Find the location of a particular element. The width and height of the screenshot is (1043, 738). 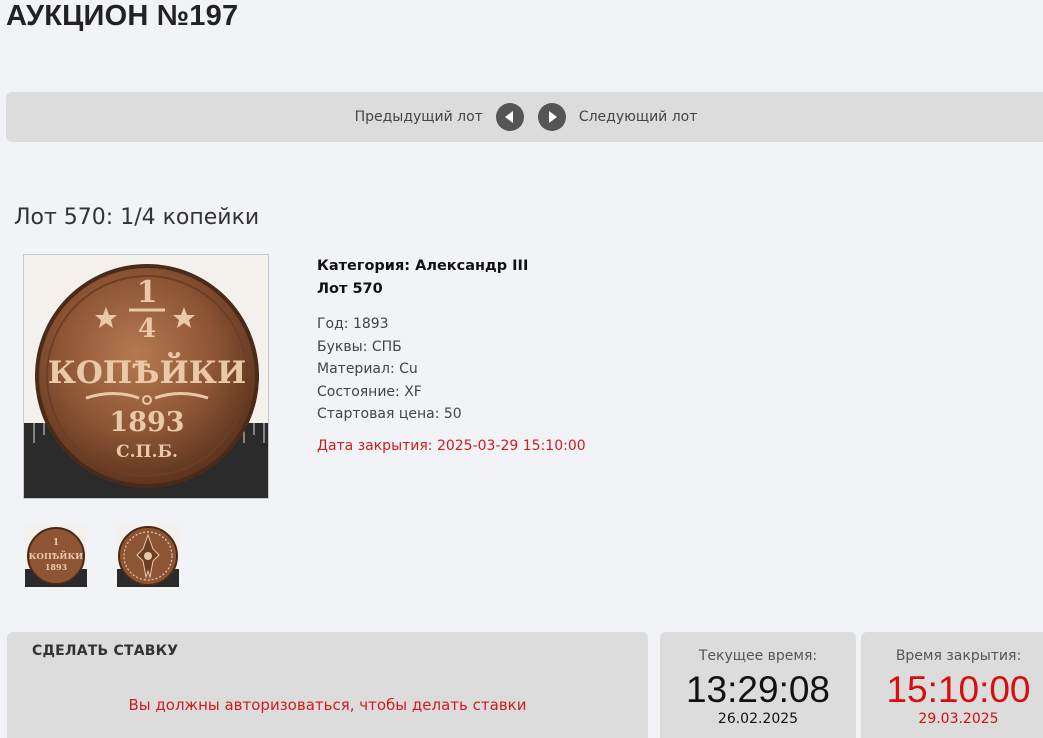

lot-property-year: Год: 1893 is located at coordinates (353, 324).